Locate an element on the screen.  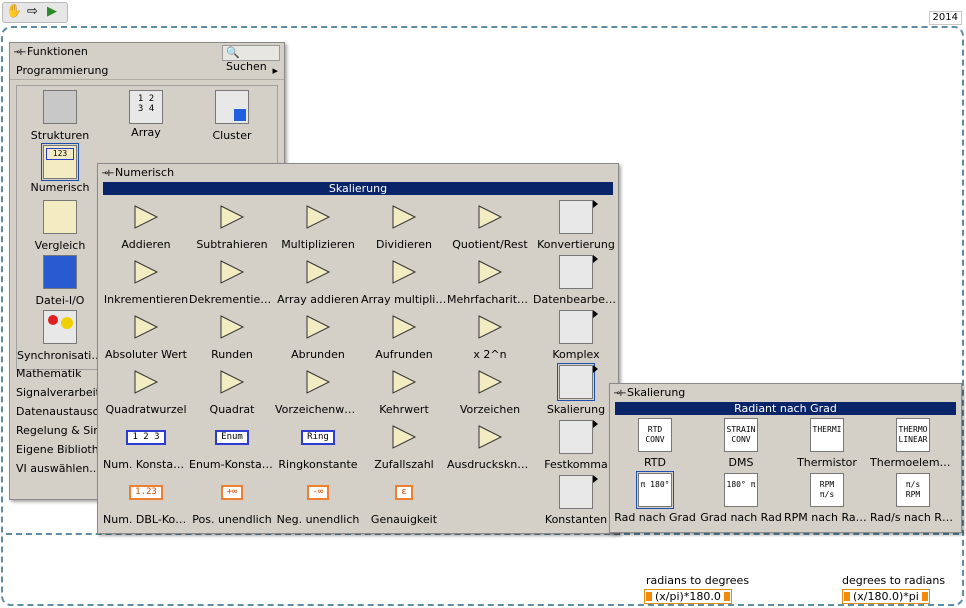
palette-item: Array addieren is located at coordinates (318, 280).